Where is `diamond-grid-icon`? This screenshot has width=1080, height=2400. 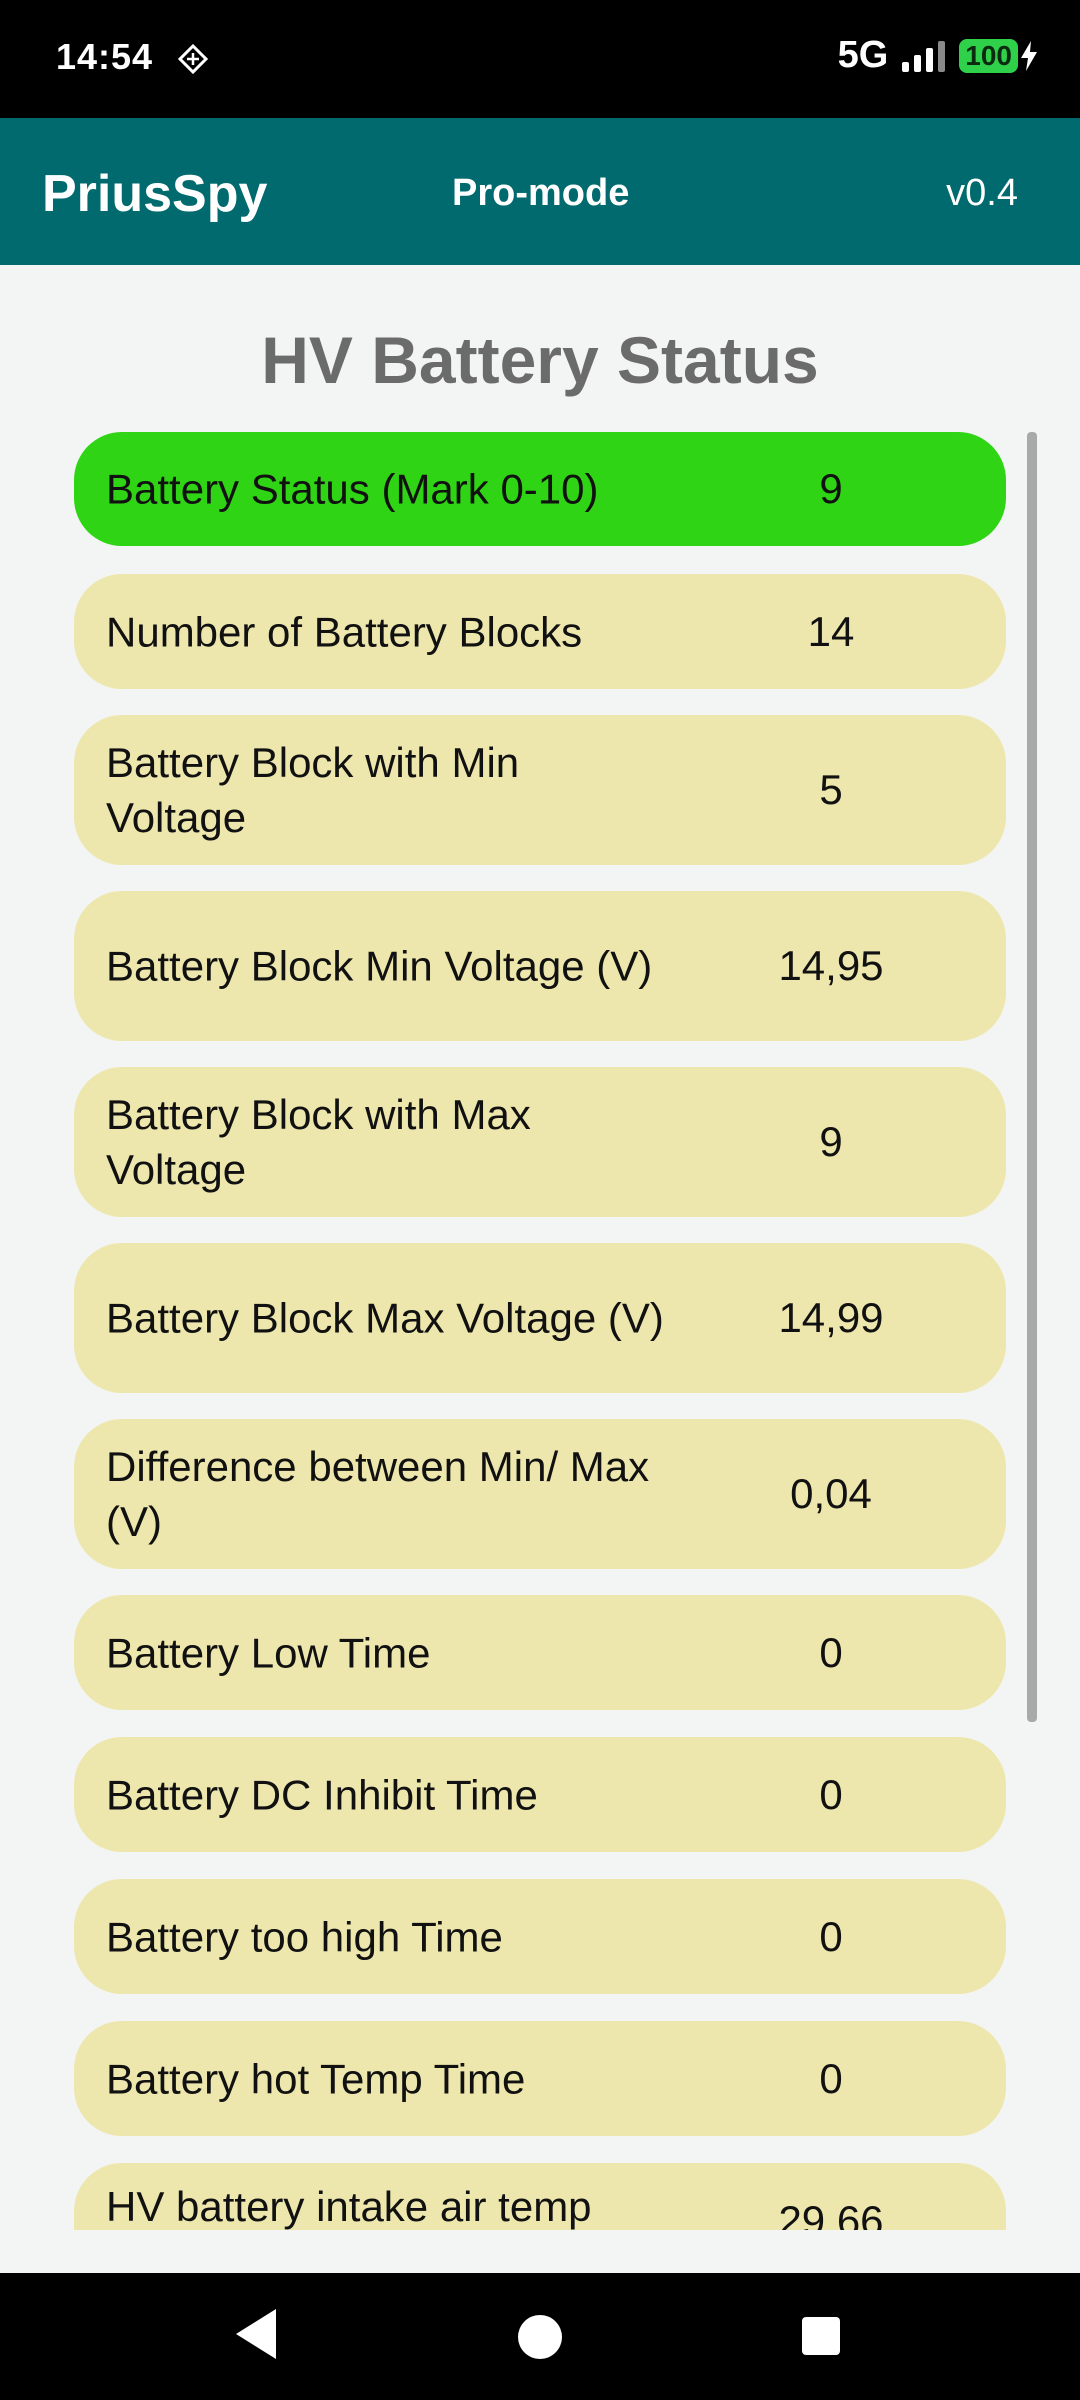
diamond-grid-icon is located at coordinates (193, 59).